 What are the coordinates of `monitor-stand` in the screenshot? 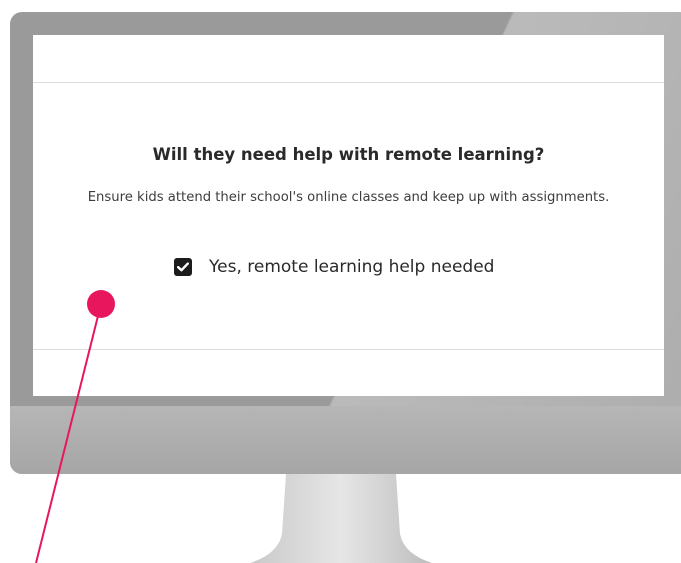 It's located at (341, 518).